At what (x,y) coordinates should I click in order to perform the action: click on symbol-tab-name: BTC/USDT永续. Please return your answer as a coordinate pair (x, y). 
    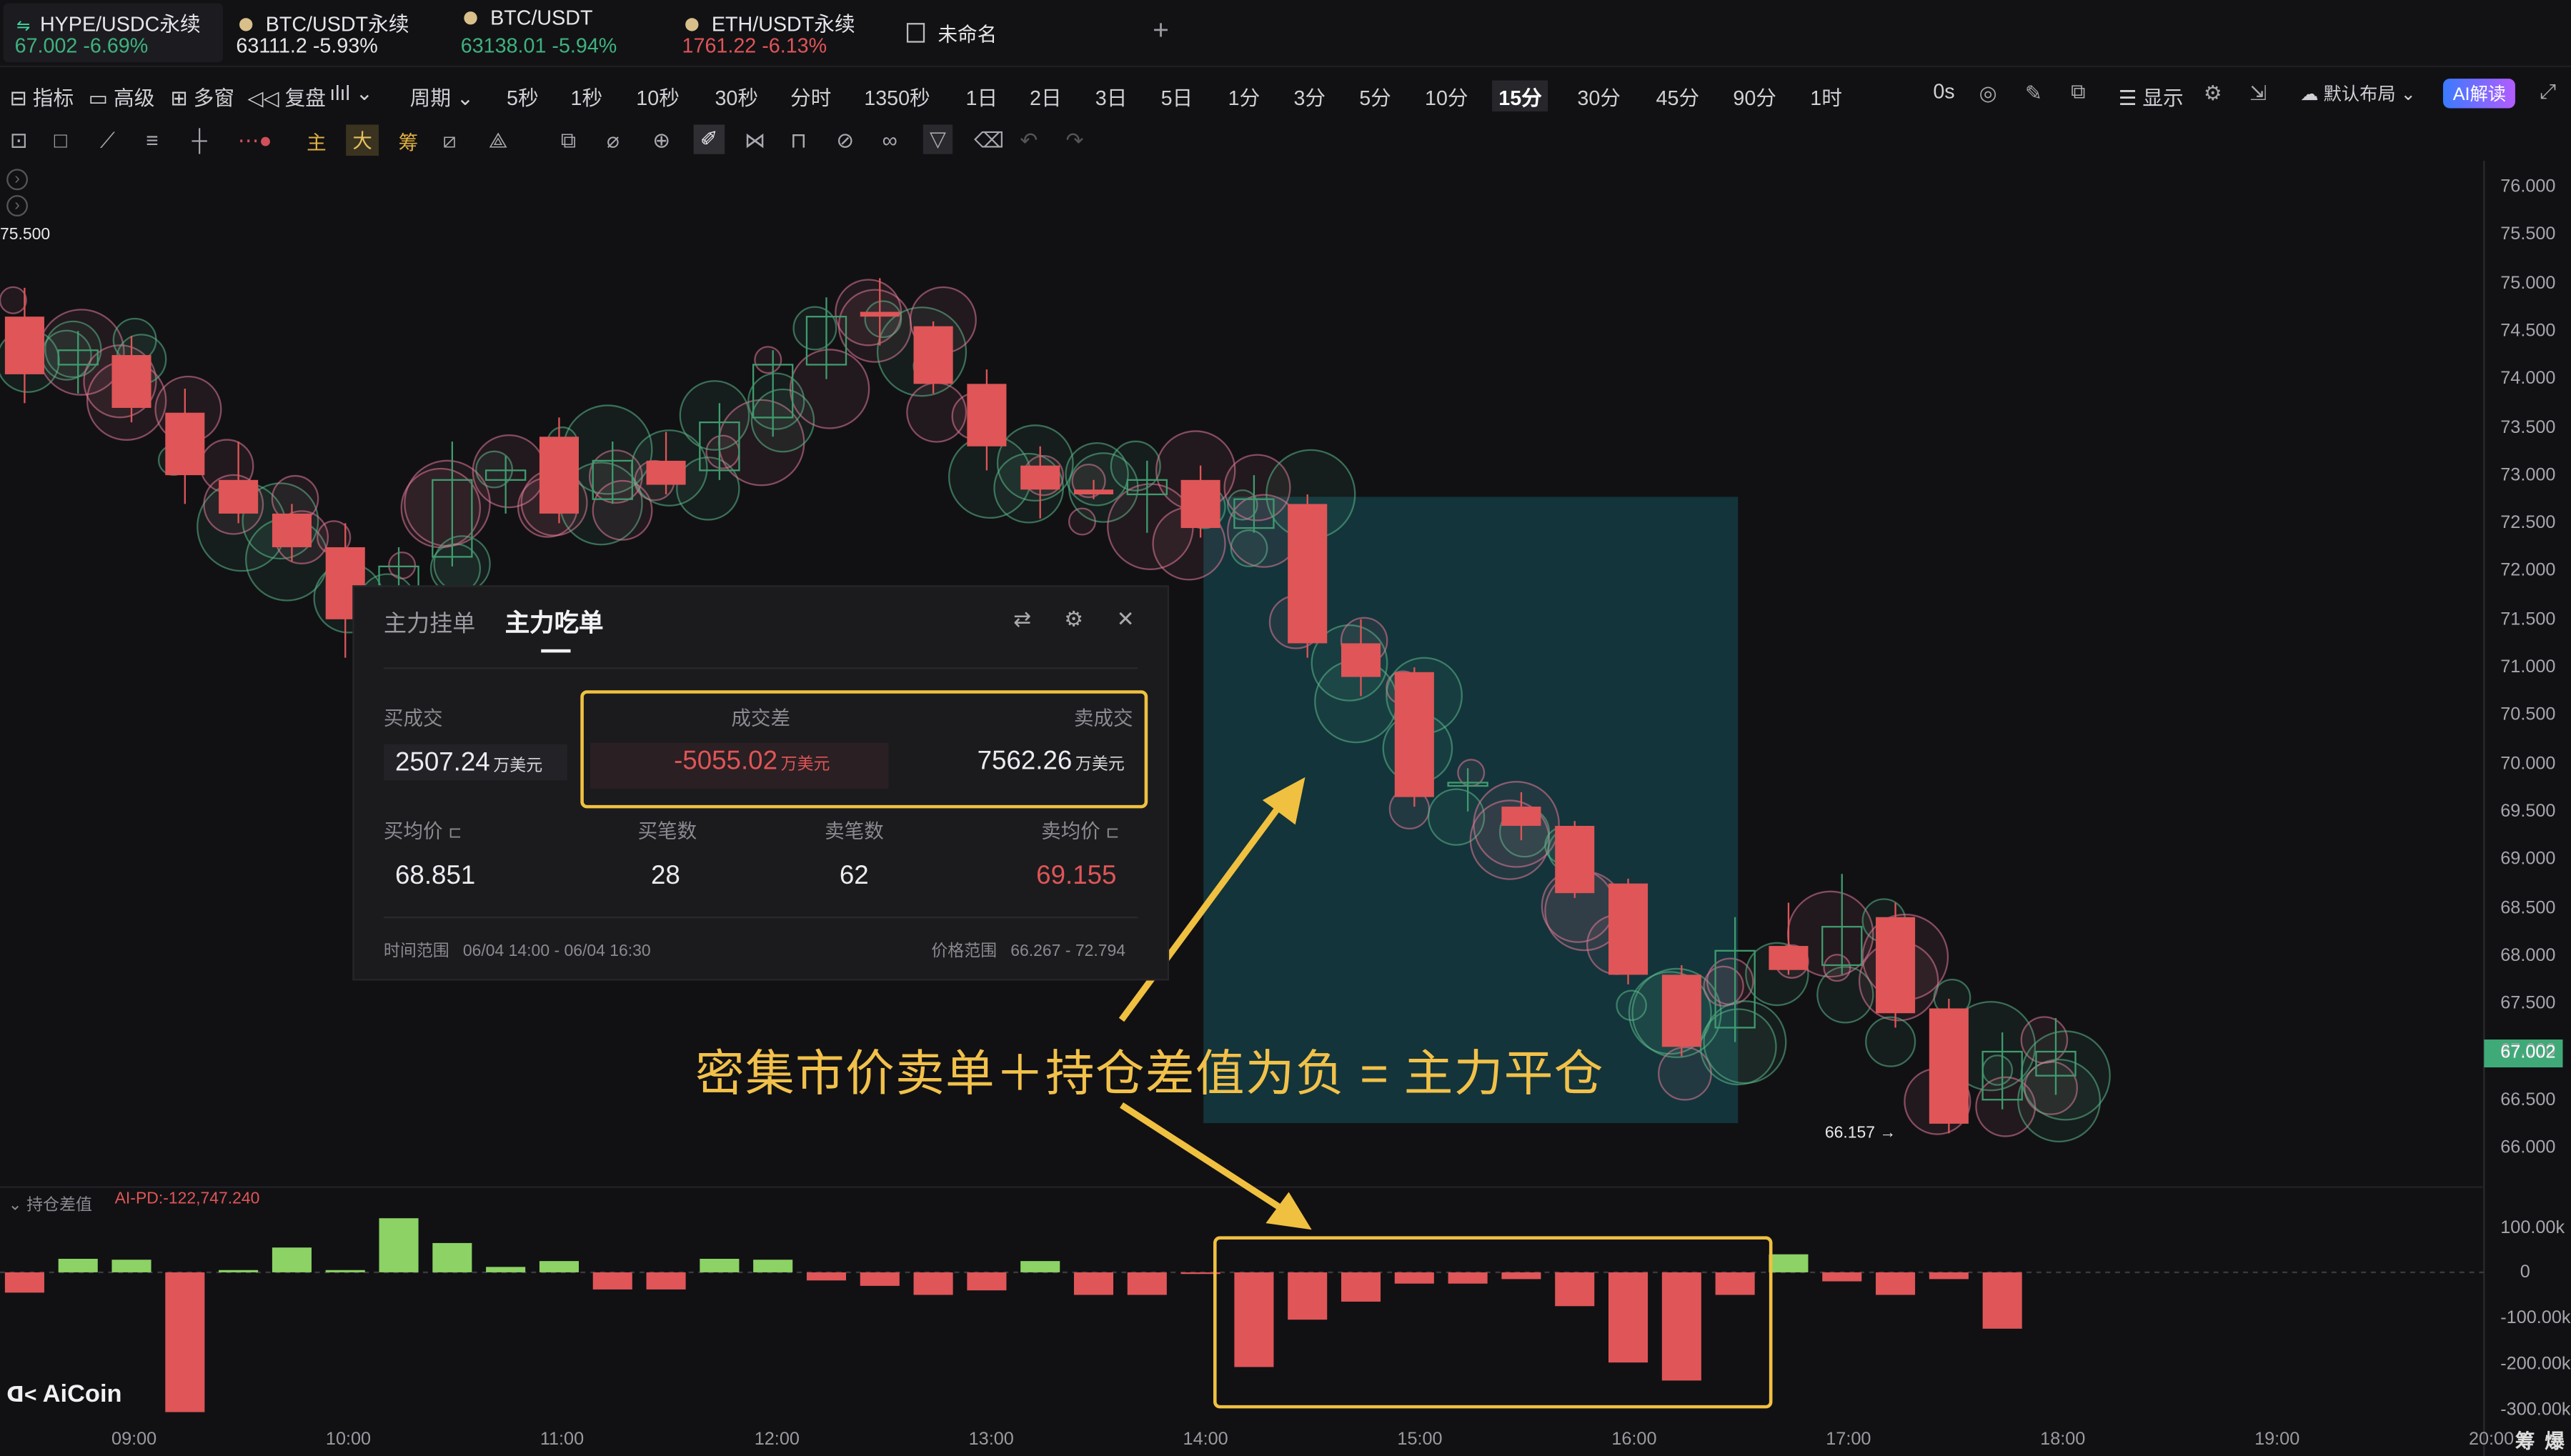
    Looking at the image, I should click on (324, 22).